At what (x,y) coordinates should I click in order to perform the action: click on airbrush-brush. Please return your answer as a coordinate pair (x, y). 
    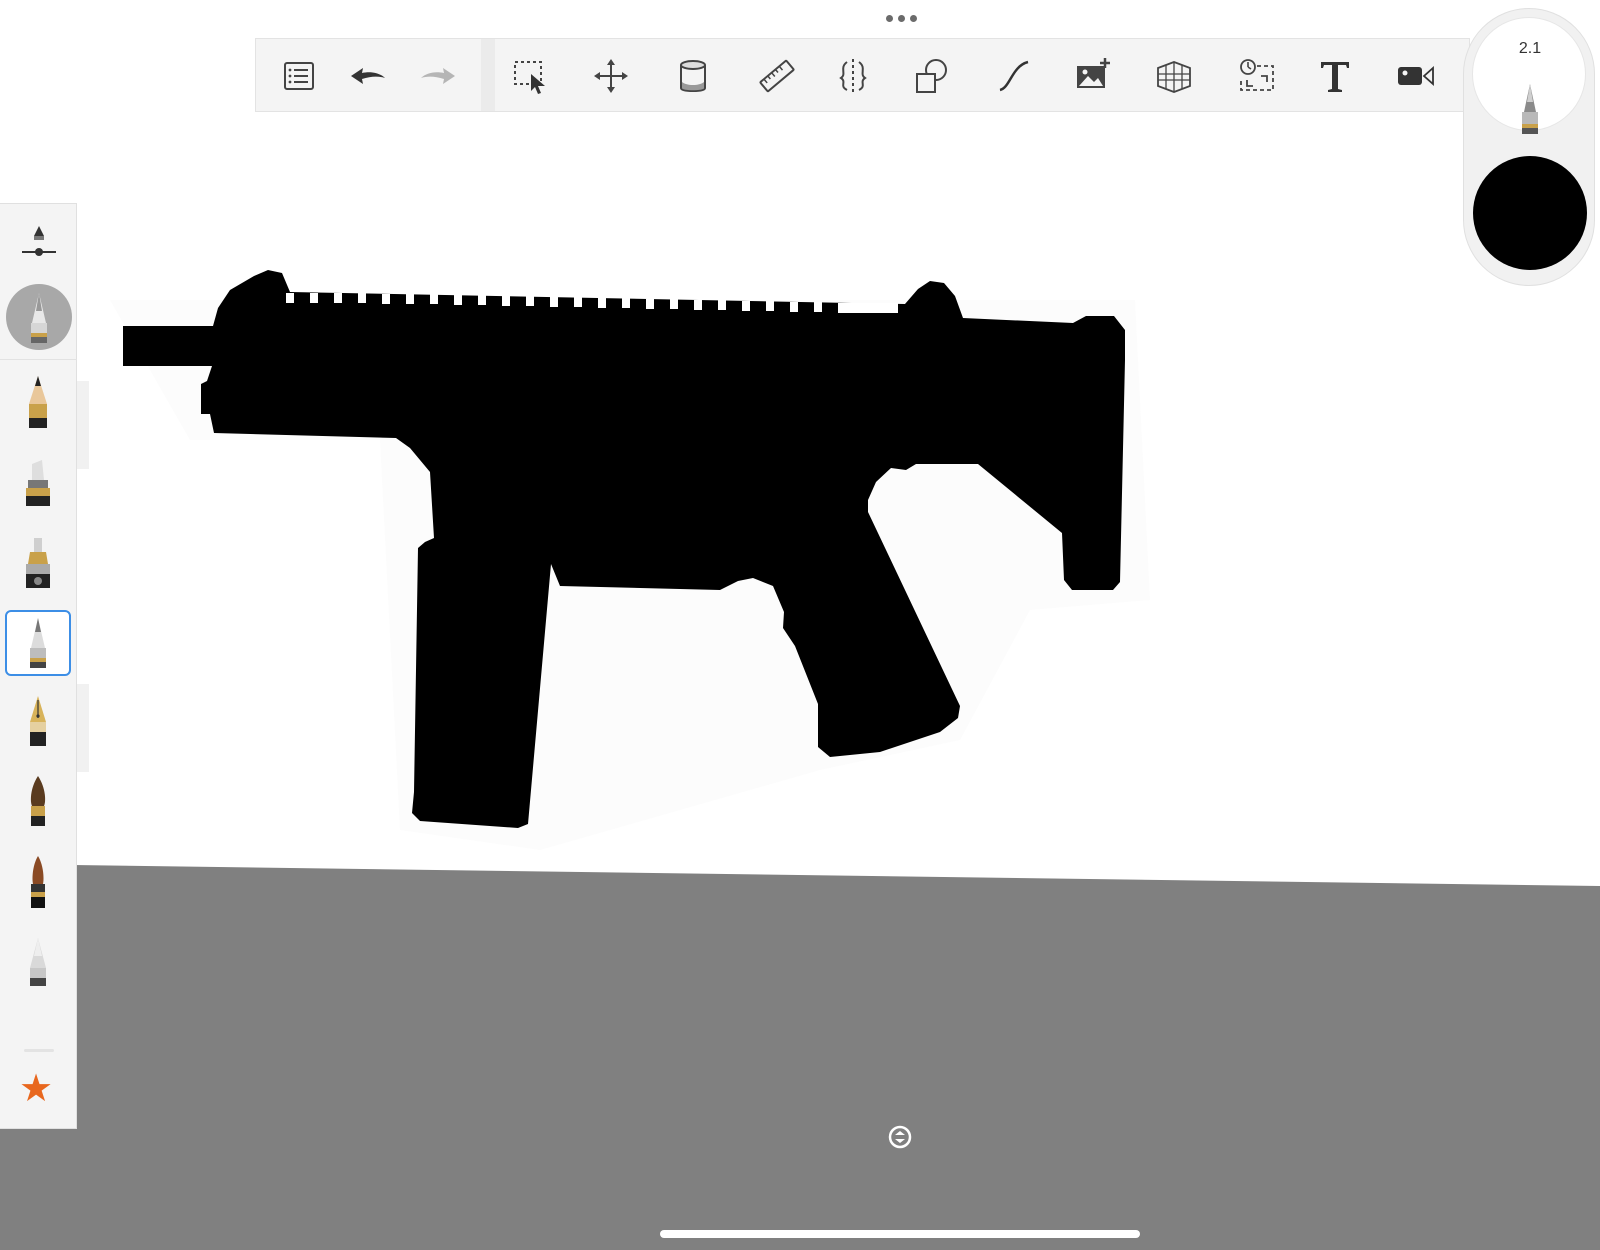
    Looking at the image, I should click on (38, 563).